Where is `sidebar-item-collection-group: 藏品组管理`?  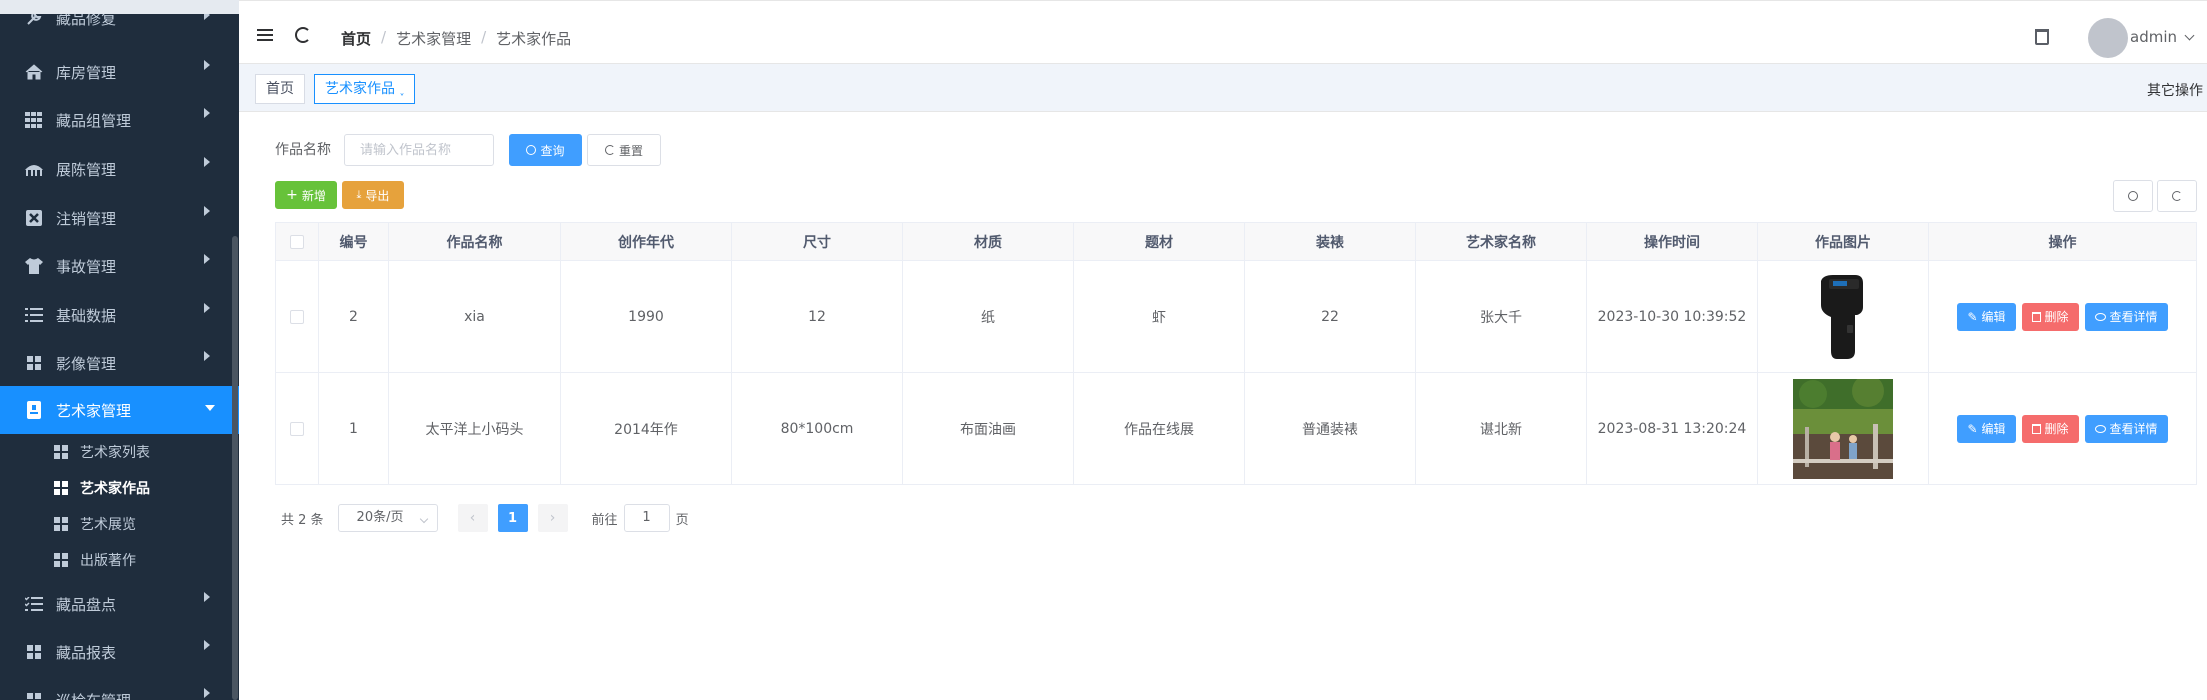
sidebar-item-collection-group: 藏品组管理 is located at coordinates (116, 120).